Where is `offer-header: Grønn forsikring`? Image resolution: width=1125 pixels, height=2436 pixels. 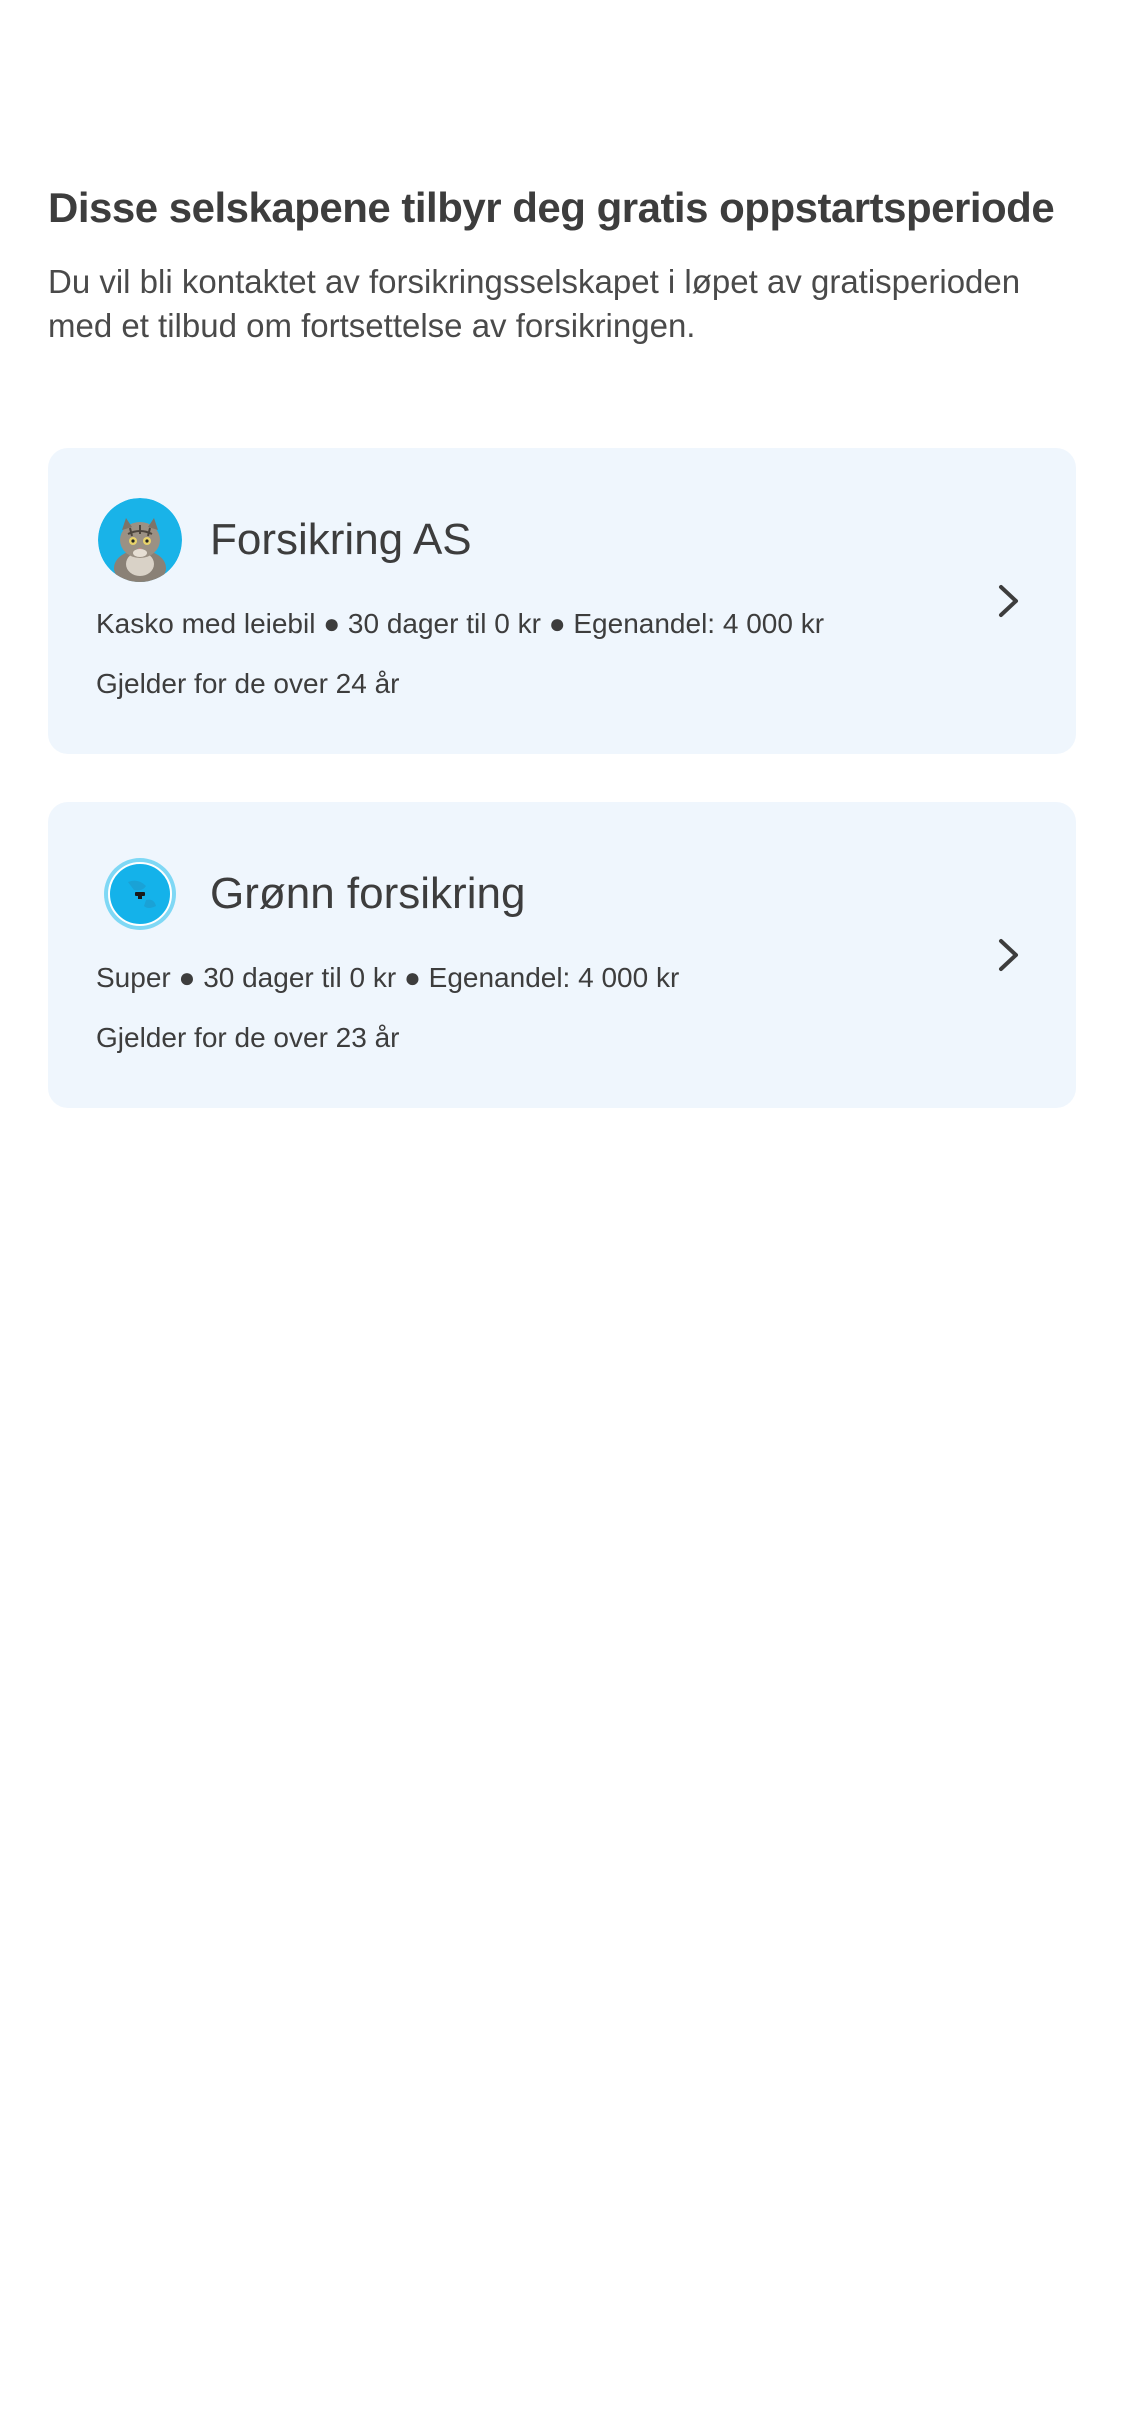 offer-header: Grønn forsikring is located at coordinates (562, 894).